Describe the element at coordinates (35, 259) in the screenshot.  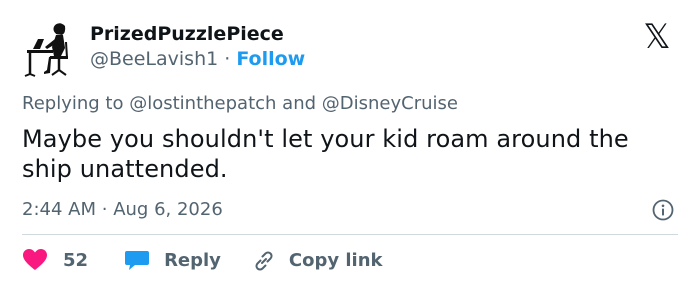
I see `heart-icon` at that location.